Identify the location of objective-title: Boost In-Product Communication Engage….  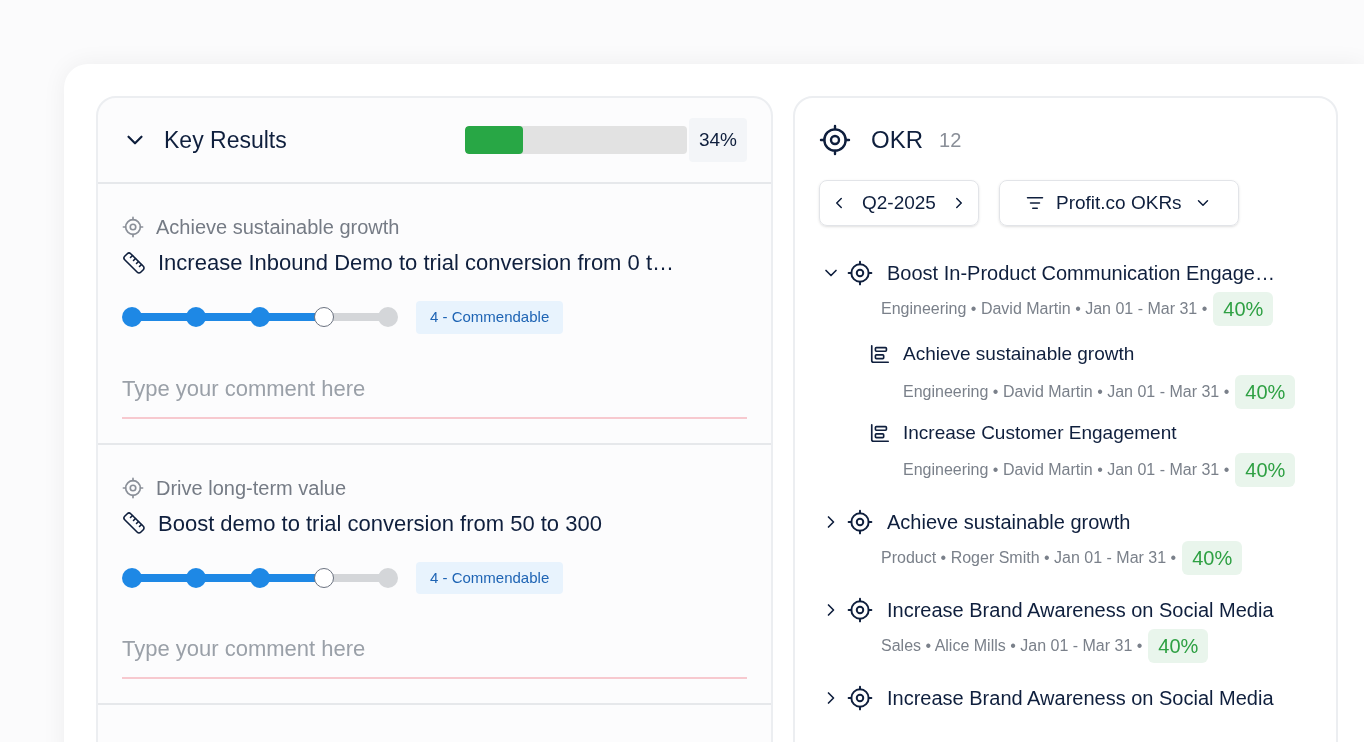
(1081, 273).